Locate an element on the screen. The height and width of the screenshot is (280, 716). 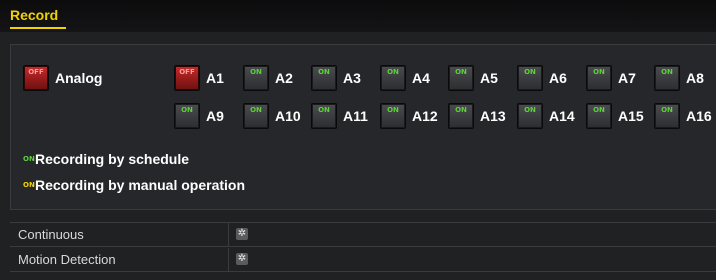
channel-a9-label: A9 is located at coordinates (215, 116).